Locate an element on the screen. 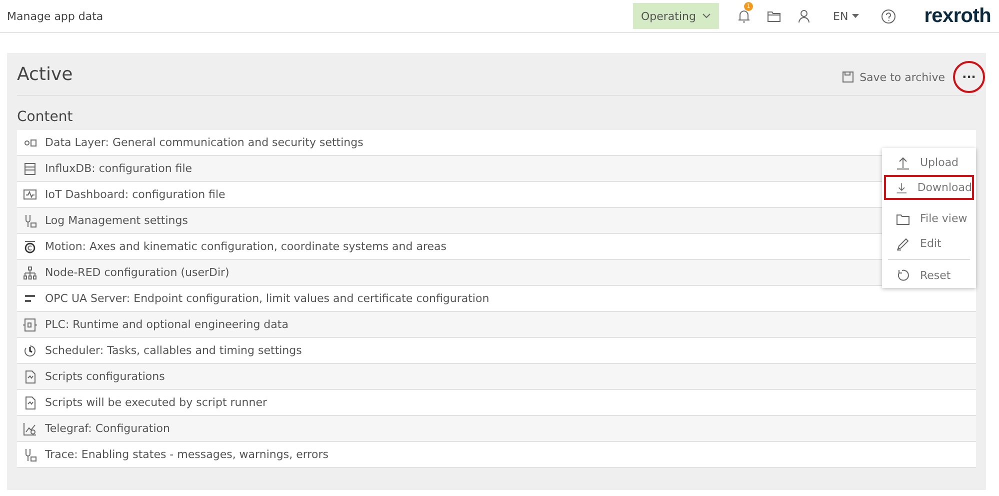  menu-item: Upload is located at coordinates (929, 162).